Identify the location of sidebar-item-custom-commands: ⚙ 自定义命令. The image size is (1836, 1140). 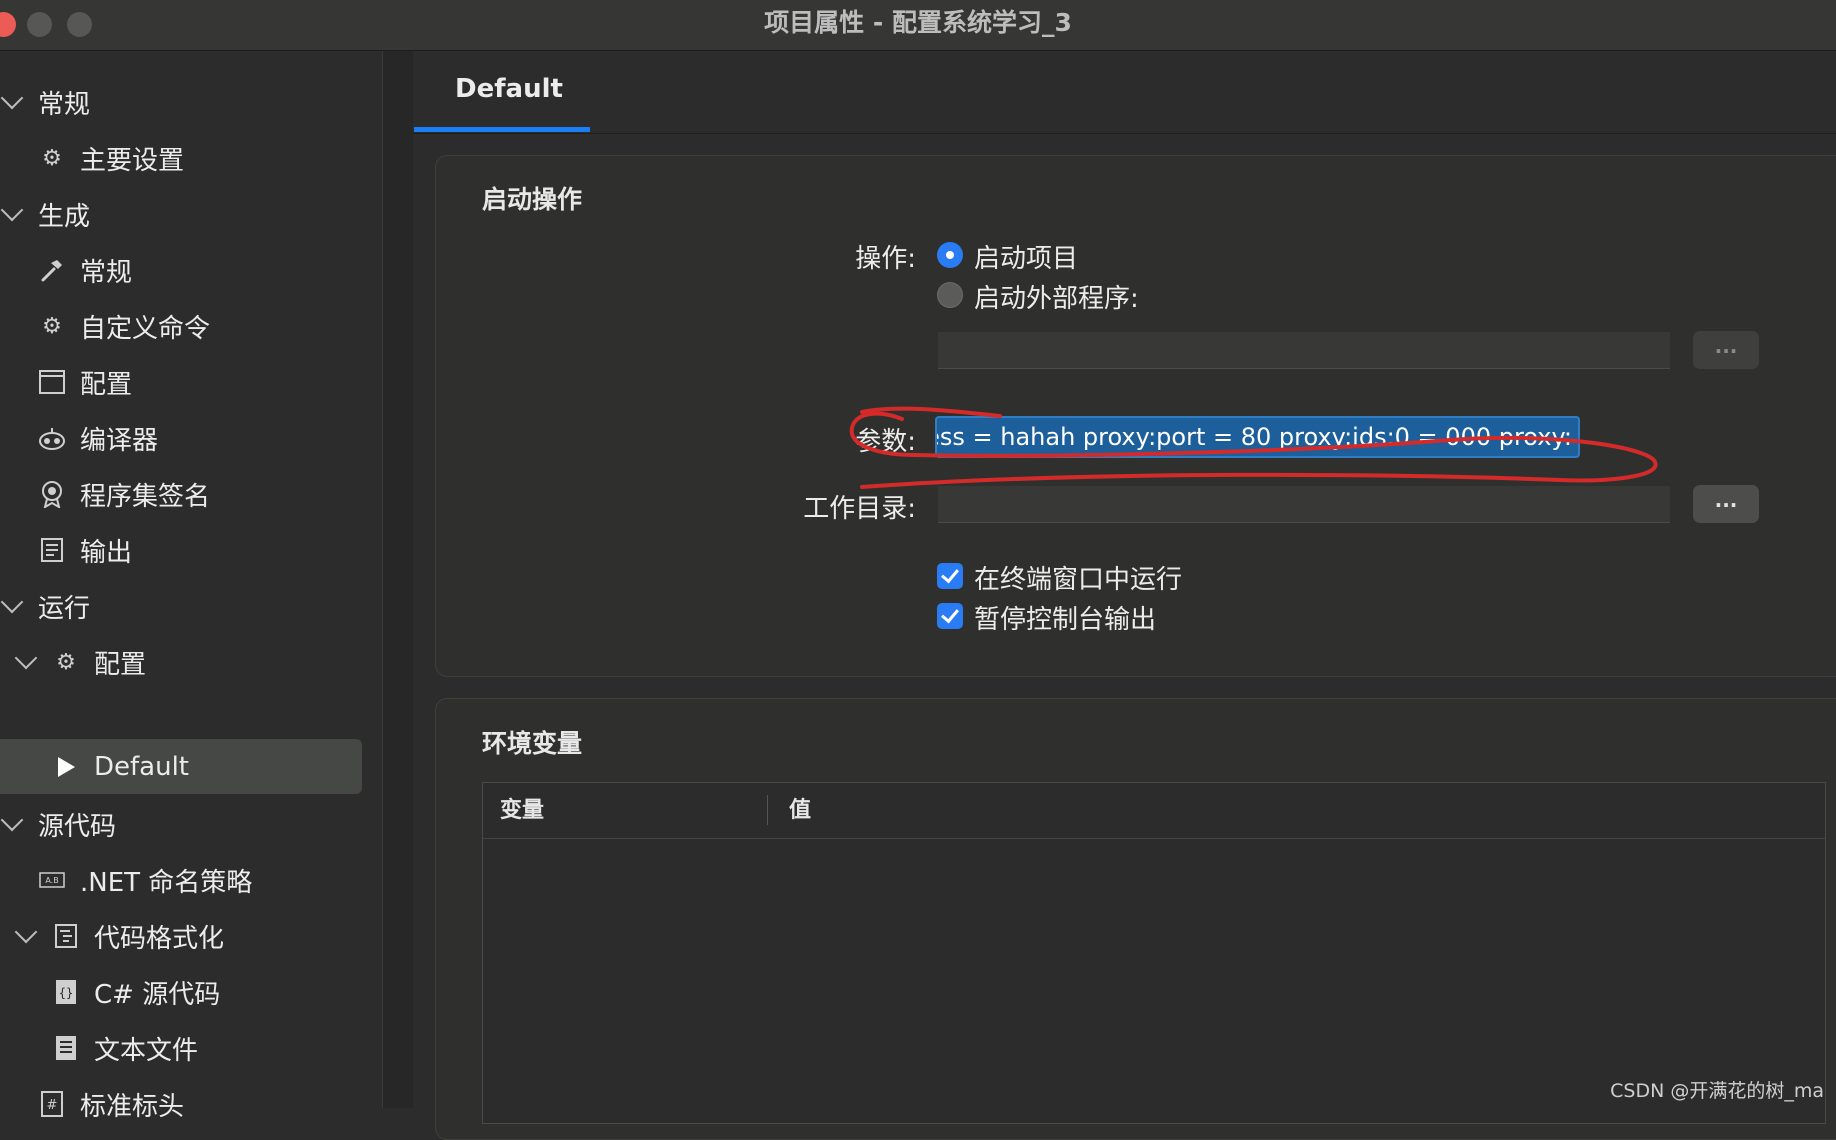
(124, 326).